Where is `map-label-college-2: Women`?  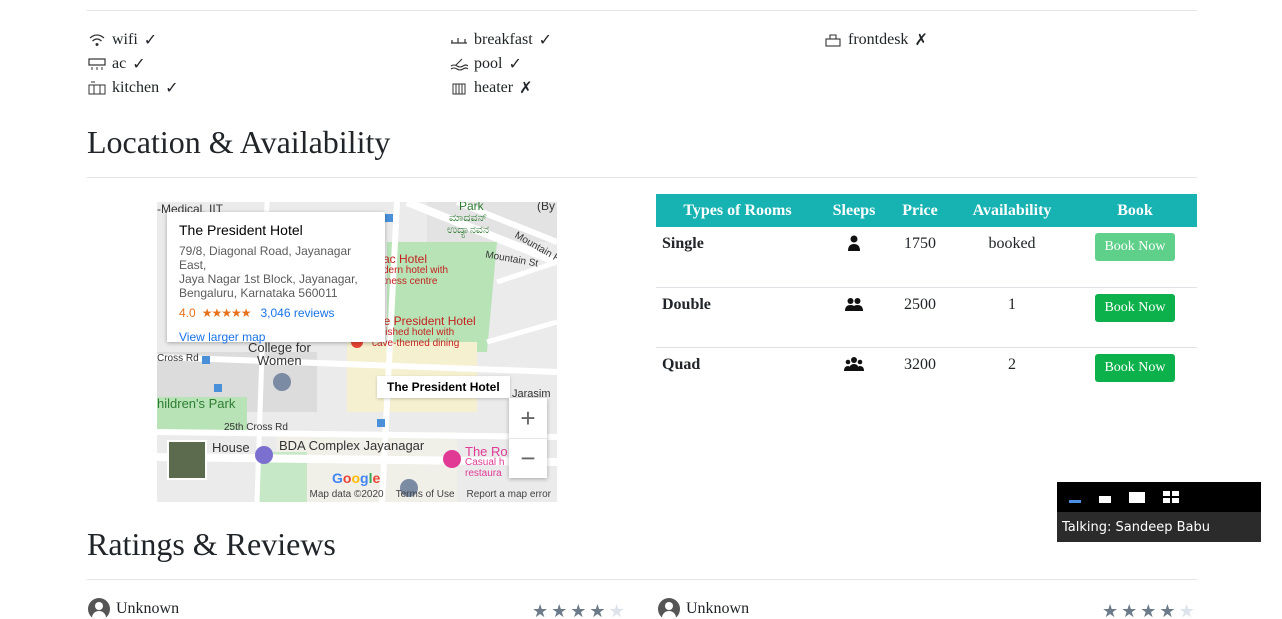
map-label-college-2: Women is located at coordinates (279, 360).